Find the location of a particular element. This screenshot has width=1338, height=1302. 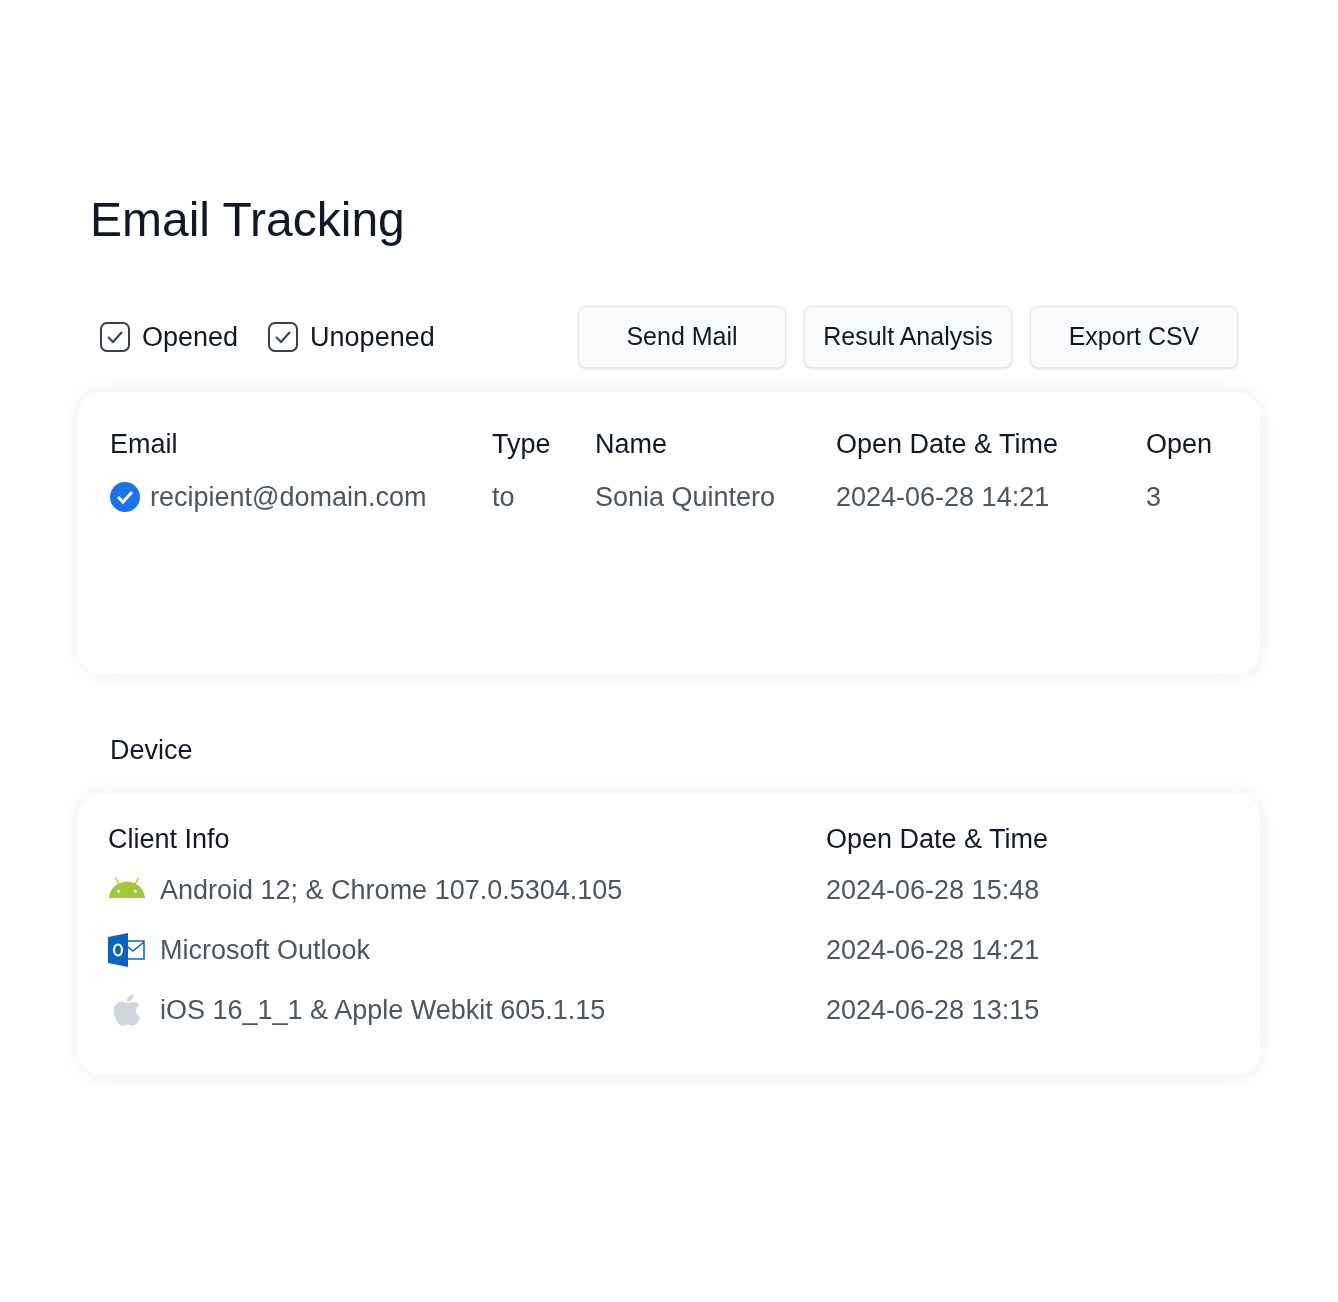

outlook-icon is located at coordinates (127, 950).